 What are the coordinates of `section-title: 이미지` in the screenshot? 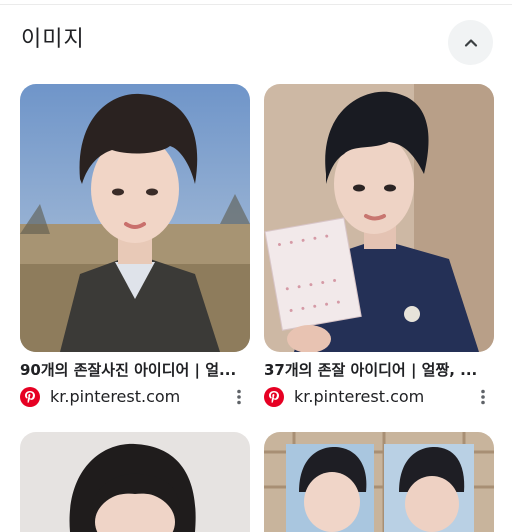 It's located at (53, 39).